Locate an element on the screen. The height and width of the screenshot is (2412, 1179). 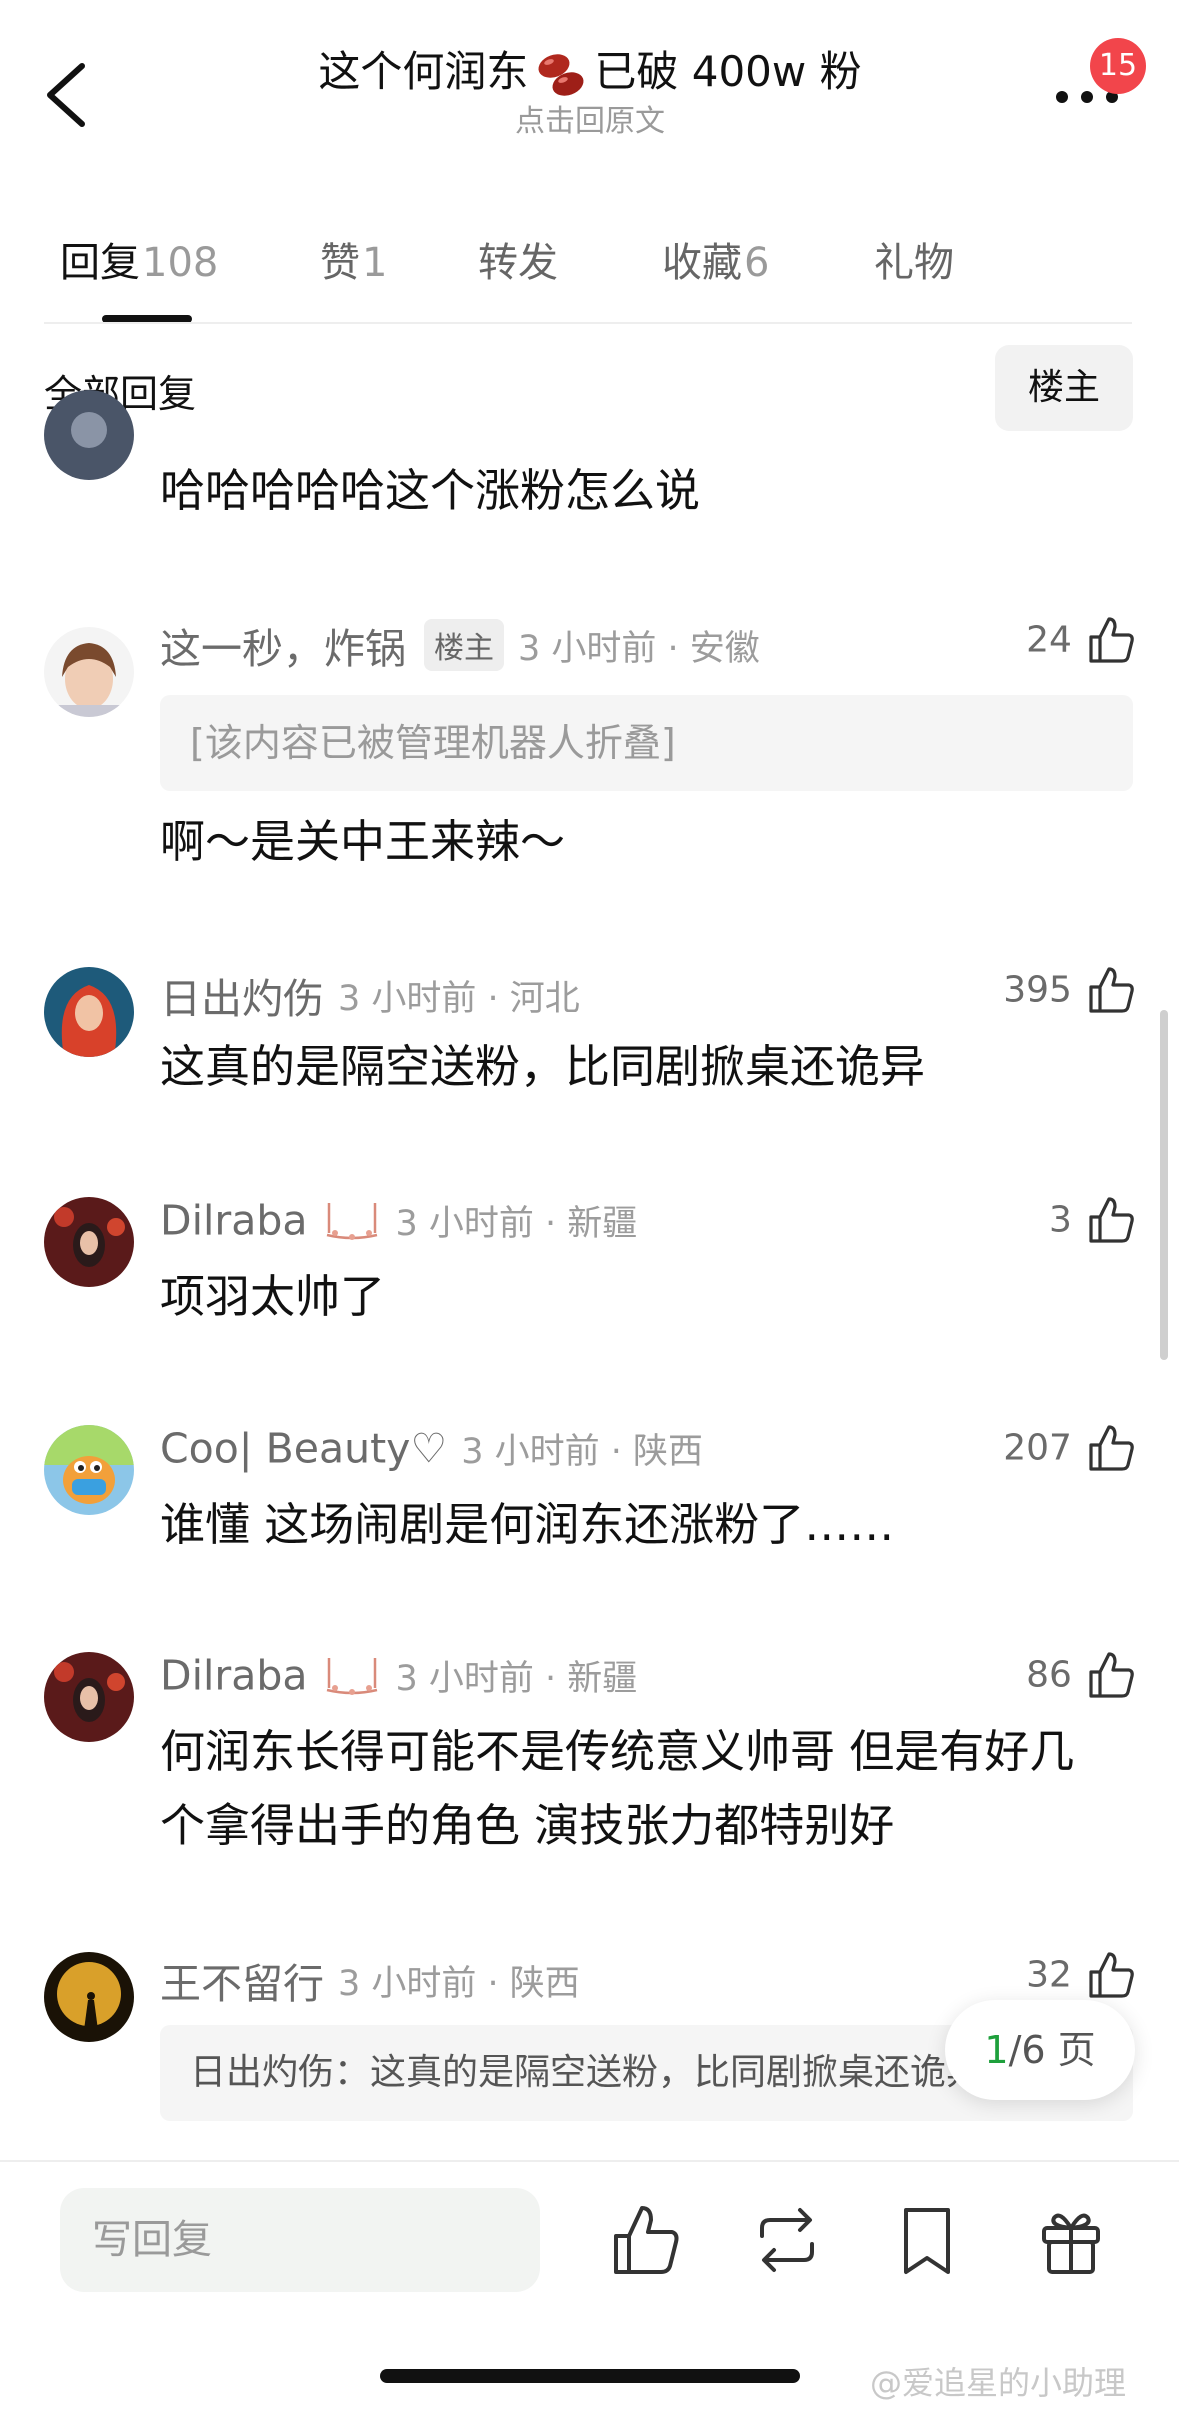
title-prefix: 这个何润东 is located at coordinates (423, 71).